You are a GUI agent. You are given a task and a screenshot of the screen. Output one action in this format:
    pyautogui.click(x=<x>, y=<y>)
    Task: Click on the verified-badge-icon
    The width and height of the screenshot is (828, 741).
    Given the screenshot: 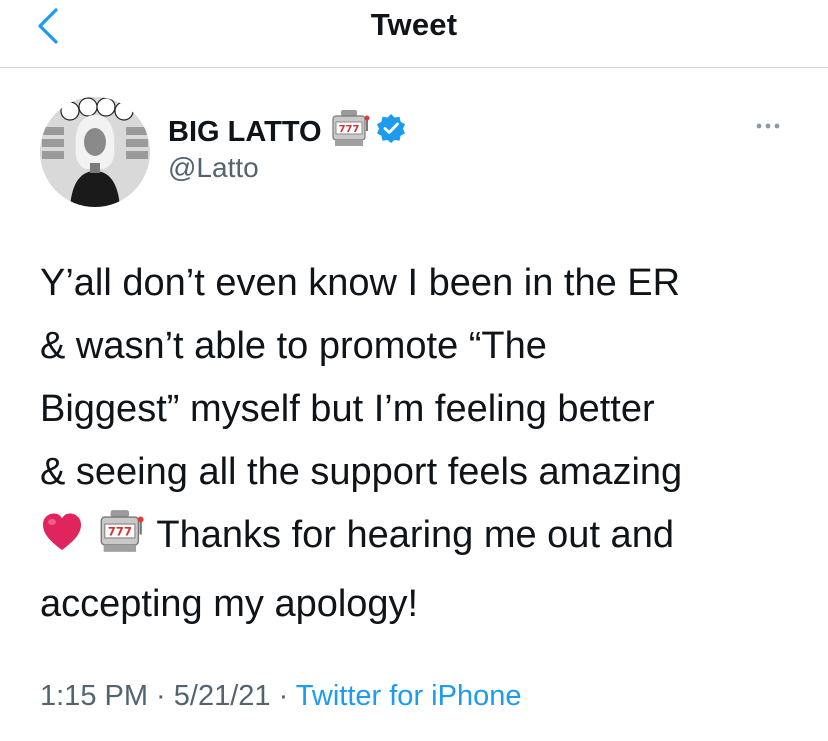 What is the action you would take?
    pyautogui.click(x=391, y=132)
    